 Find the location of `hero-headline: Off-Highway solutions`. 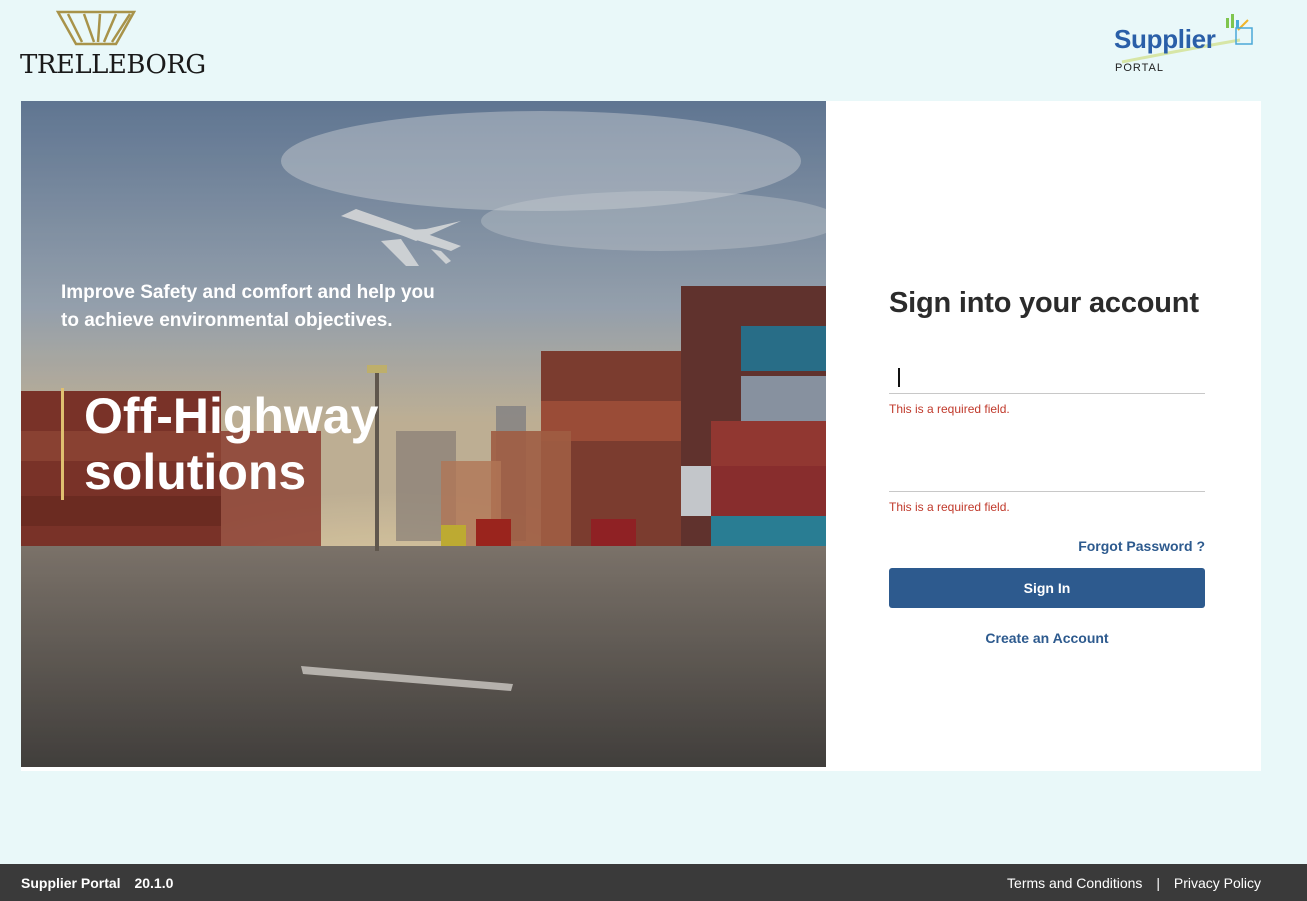

hero-headline: Off-Highway solutions is located at coordinates (254, 444).